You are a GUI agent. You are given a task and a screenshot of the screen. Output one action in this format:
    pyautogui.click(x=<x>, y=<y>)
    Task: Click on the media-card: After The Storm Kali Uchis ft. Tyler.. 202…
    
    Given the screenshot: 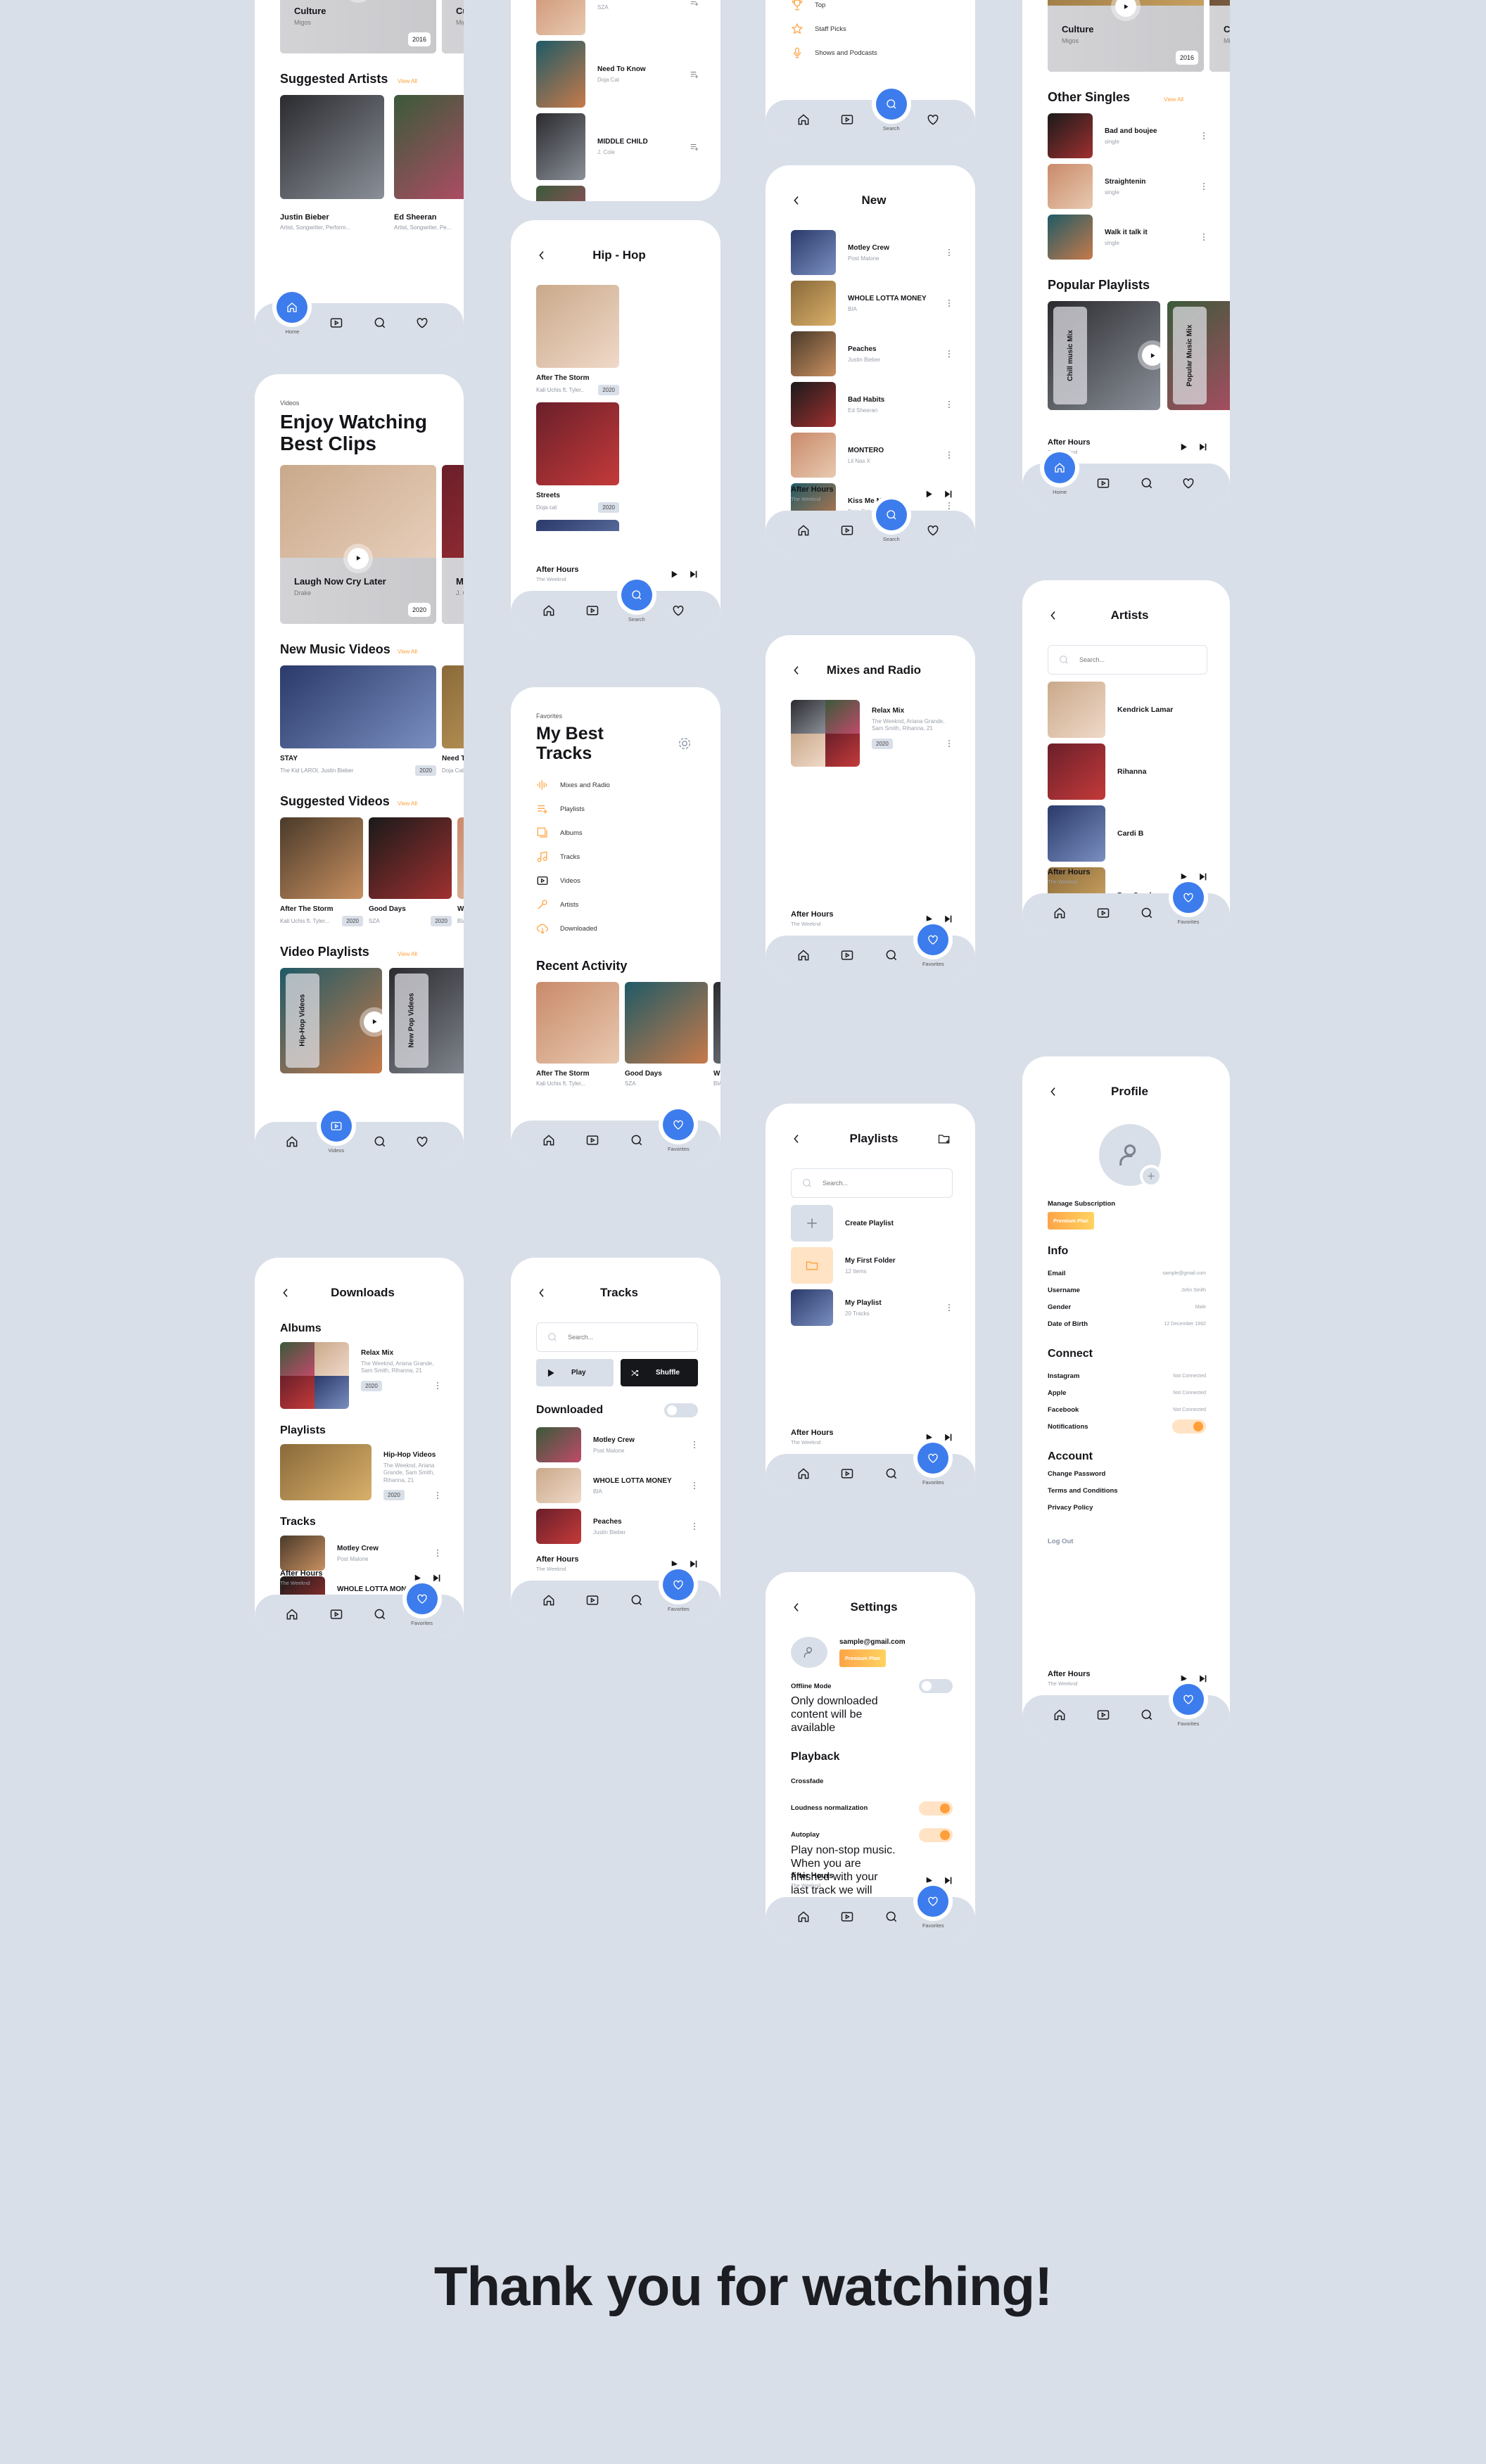 What is the action you would take?
    pyautogui.click(x=578, y=340)
    